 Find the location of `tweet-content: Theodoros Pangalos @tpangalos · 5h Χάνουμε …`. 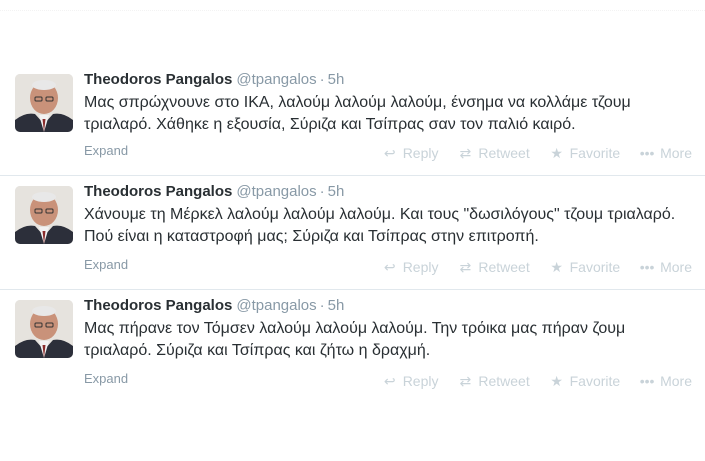

tweet-content: Theodoros Pangalos @tpangalos · 5h Χάνουμε … is located at coordinates (389, 215).